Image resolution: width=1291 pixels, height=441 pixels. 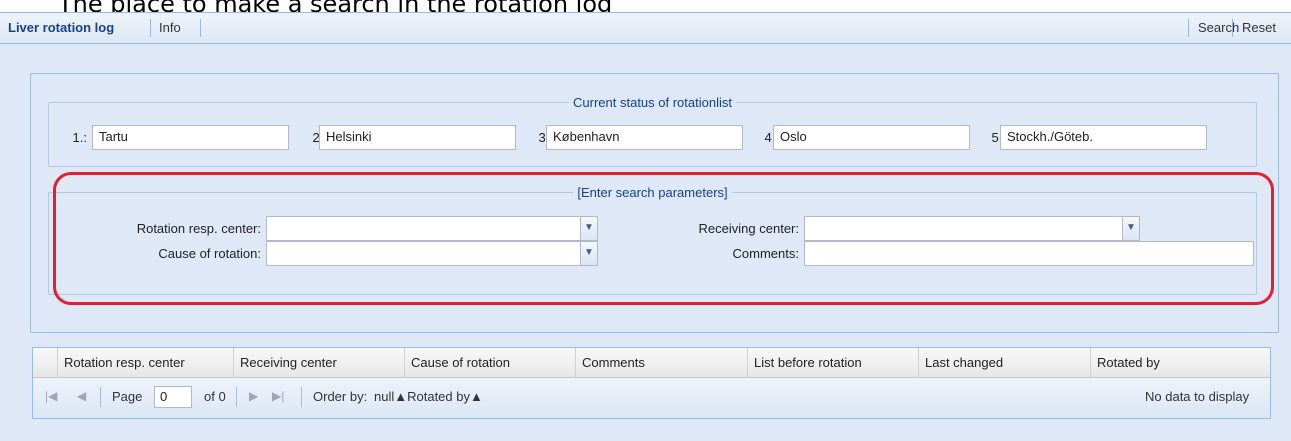 I want to click on toolbar-title: Liver rotation log, so click(x=61, y=27).